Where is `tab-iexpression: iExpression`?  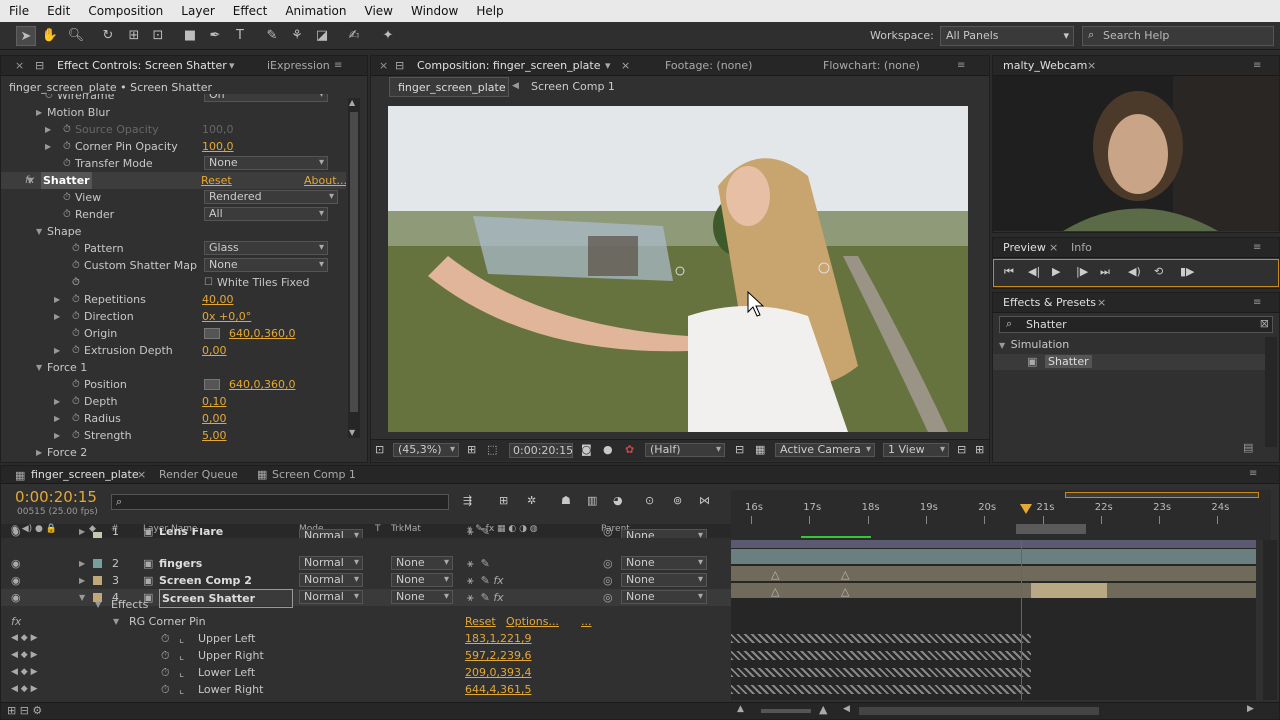
tab-iexpression: iExpression is located at coordinates (298, 65).